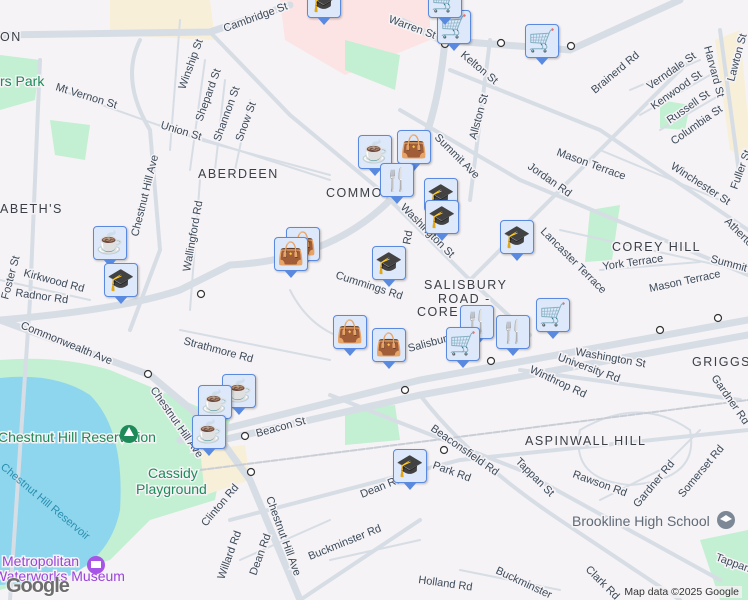 This screenshot has height=600, width=748. Describe the element at coordinates (438, 312) in the screenshot. I see `neighborhood-label: CORE` at that location.